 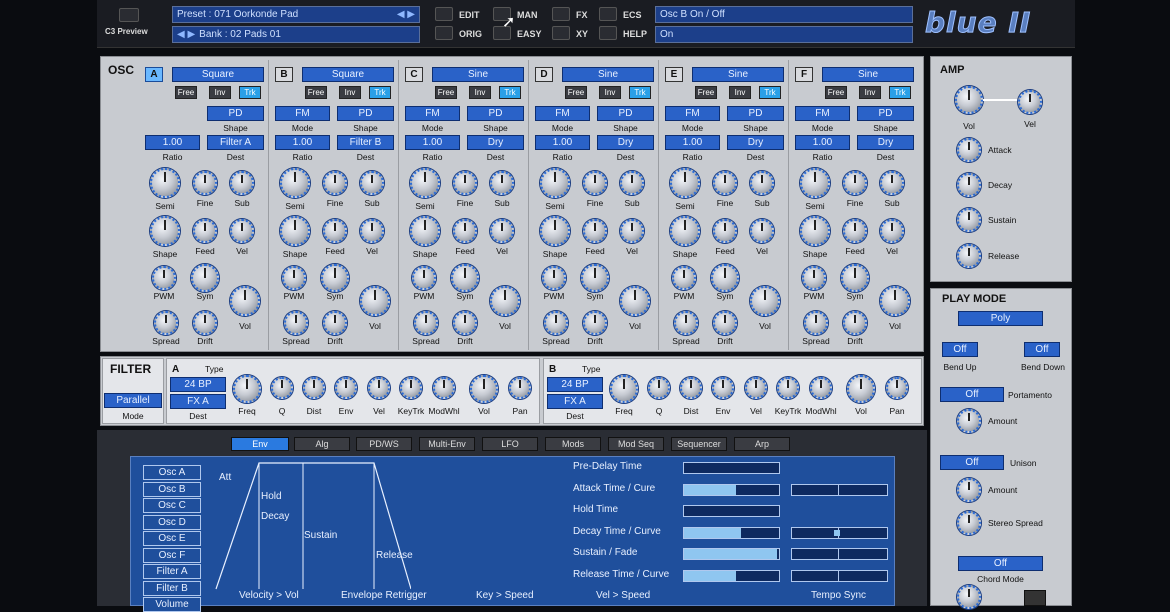 What do you see at coordinates (685, 183) in the screenshot?
I see `osc-e-semi-knob` at bounding box center [685, 183].